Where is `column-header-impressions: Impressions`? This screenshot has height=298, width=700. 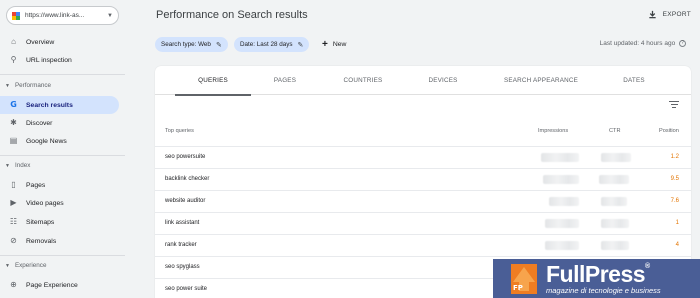 column-header-impressions: Impressions is located at coordinates (553, 131).